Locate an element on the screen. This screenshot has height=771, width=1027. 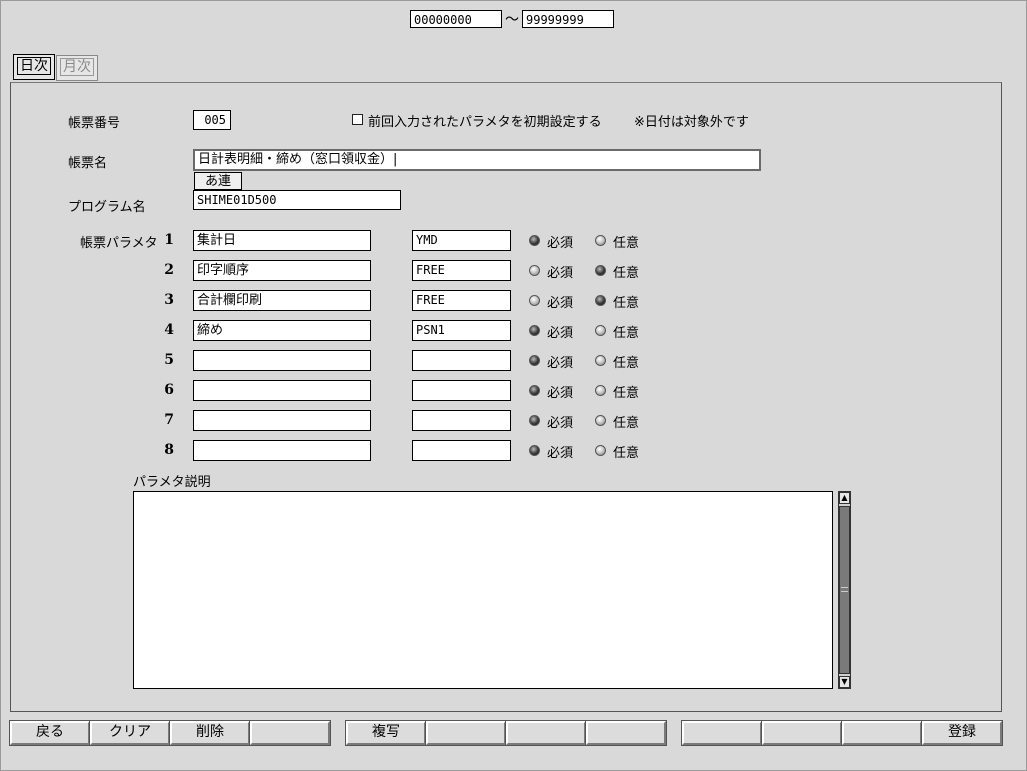
tab-monthly-label: 月次 is located at coordinates (77, 67).